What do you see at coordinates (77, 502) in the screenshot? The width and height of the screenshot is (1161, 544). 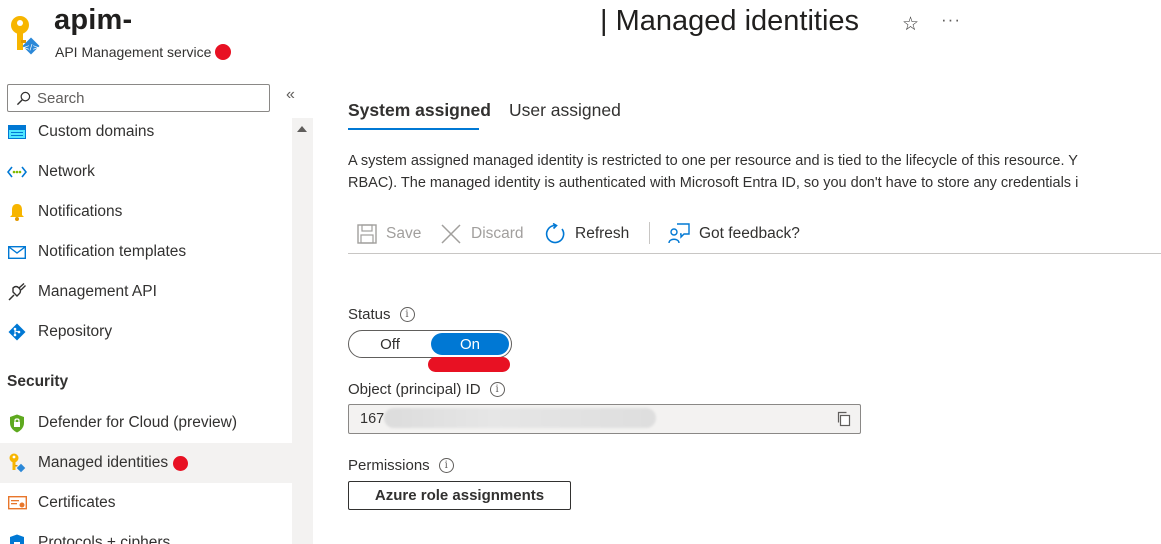 I see `sidebar-item-label: Certificates` at bounding box center [77, 502].